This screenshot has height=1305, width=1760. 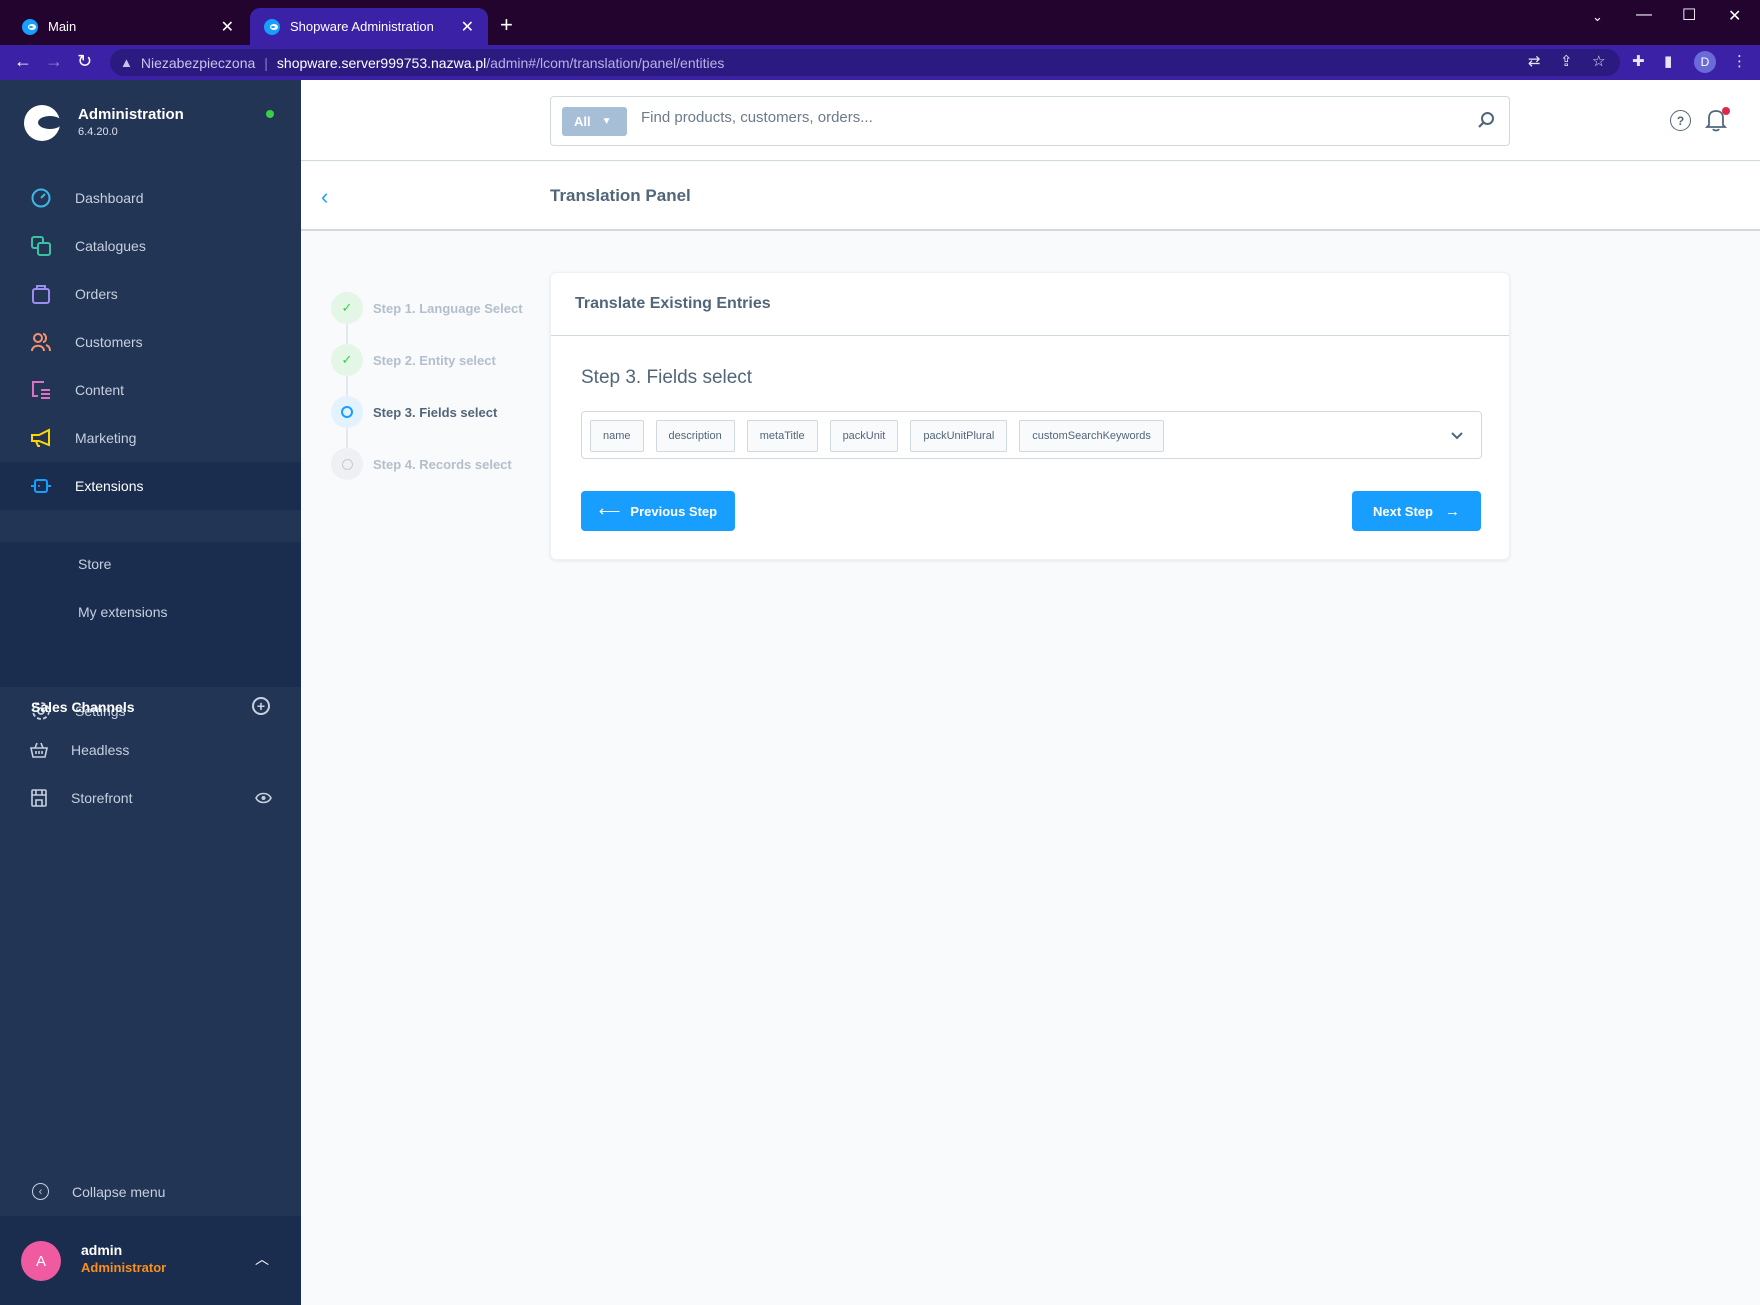 I want to click on sidebar-item-label: Catalogues, so click(x=110, y=246).